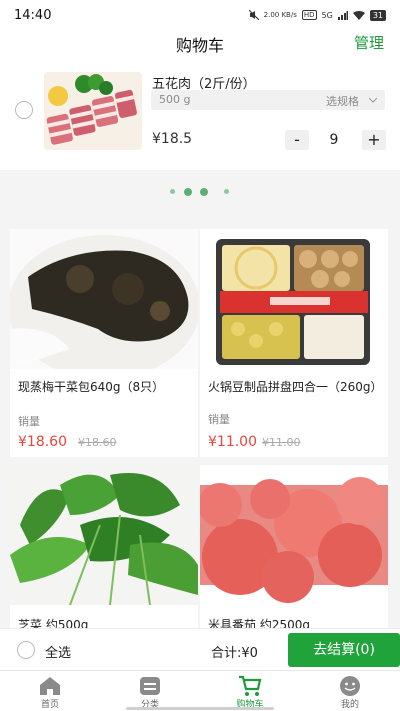 This screenshot has height=711, width=400. I want to click on status-icons: 2.00 KB/s HD 5G 31, so click(317, 15).